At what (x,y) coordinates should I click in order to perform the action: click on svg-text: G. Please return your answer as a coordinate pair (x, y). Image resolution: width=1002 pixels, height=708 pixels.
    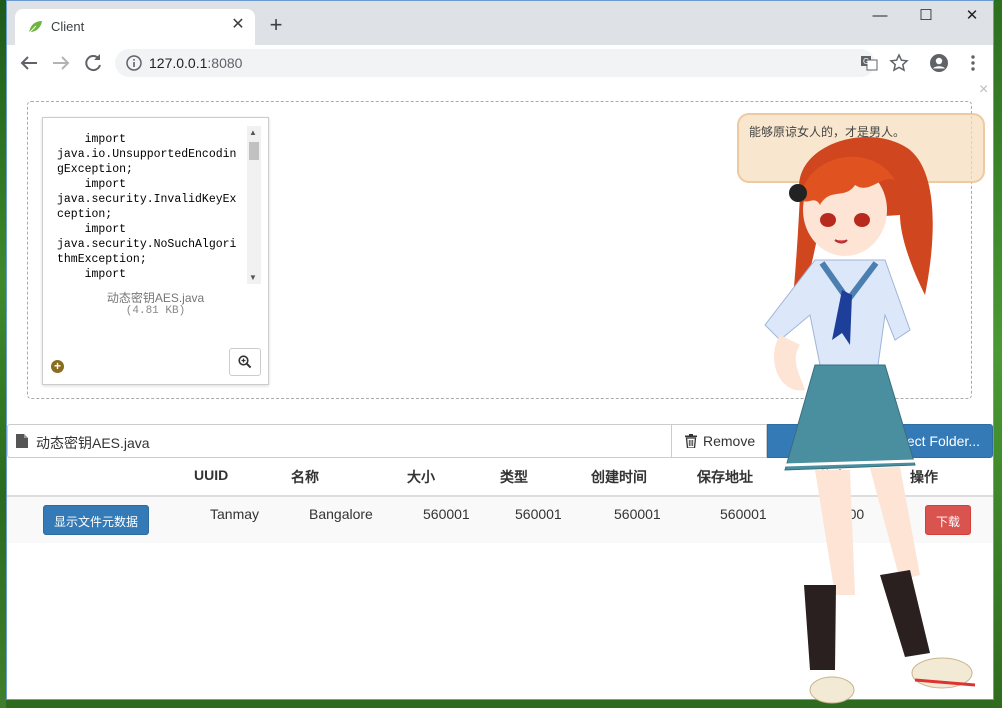
    Looking at the image, I should click on (866, 61).